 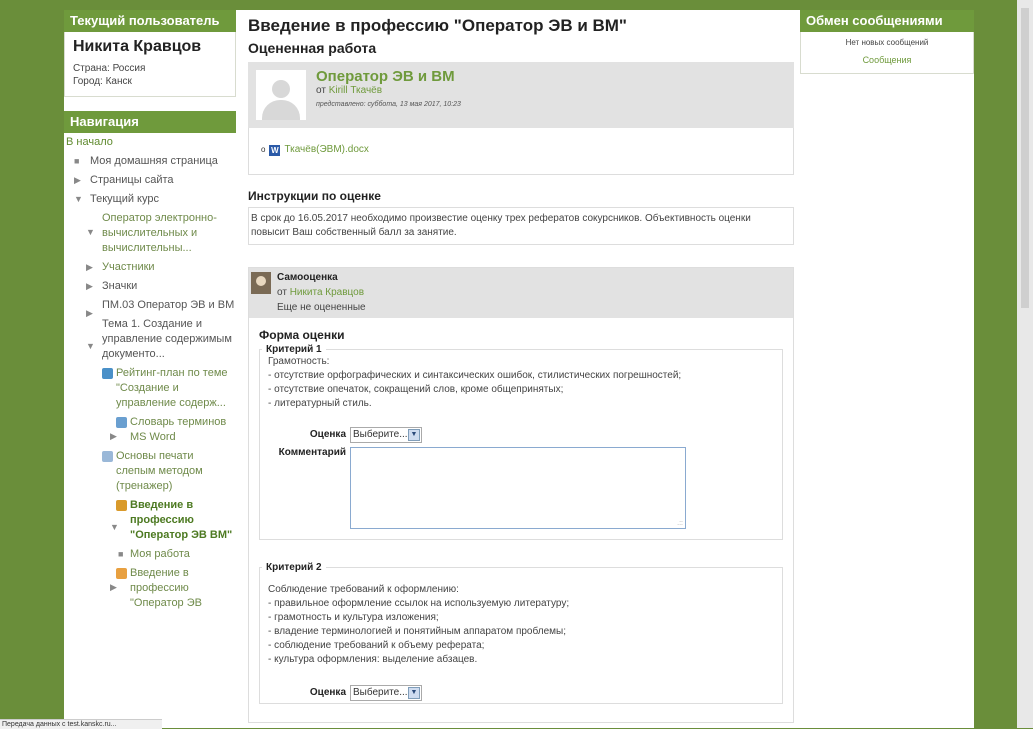 I want to click on comment-label: Комментарий, so click(x=312, y=452).